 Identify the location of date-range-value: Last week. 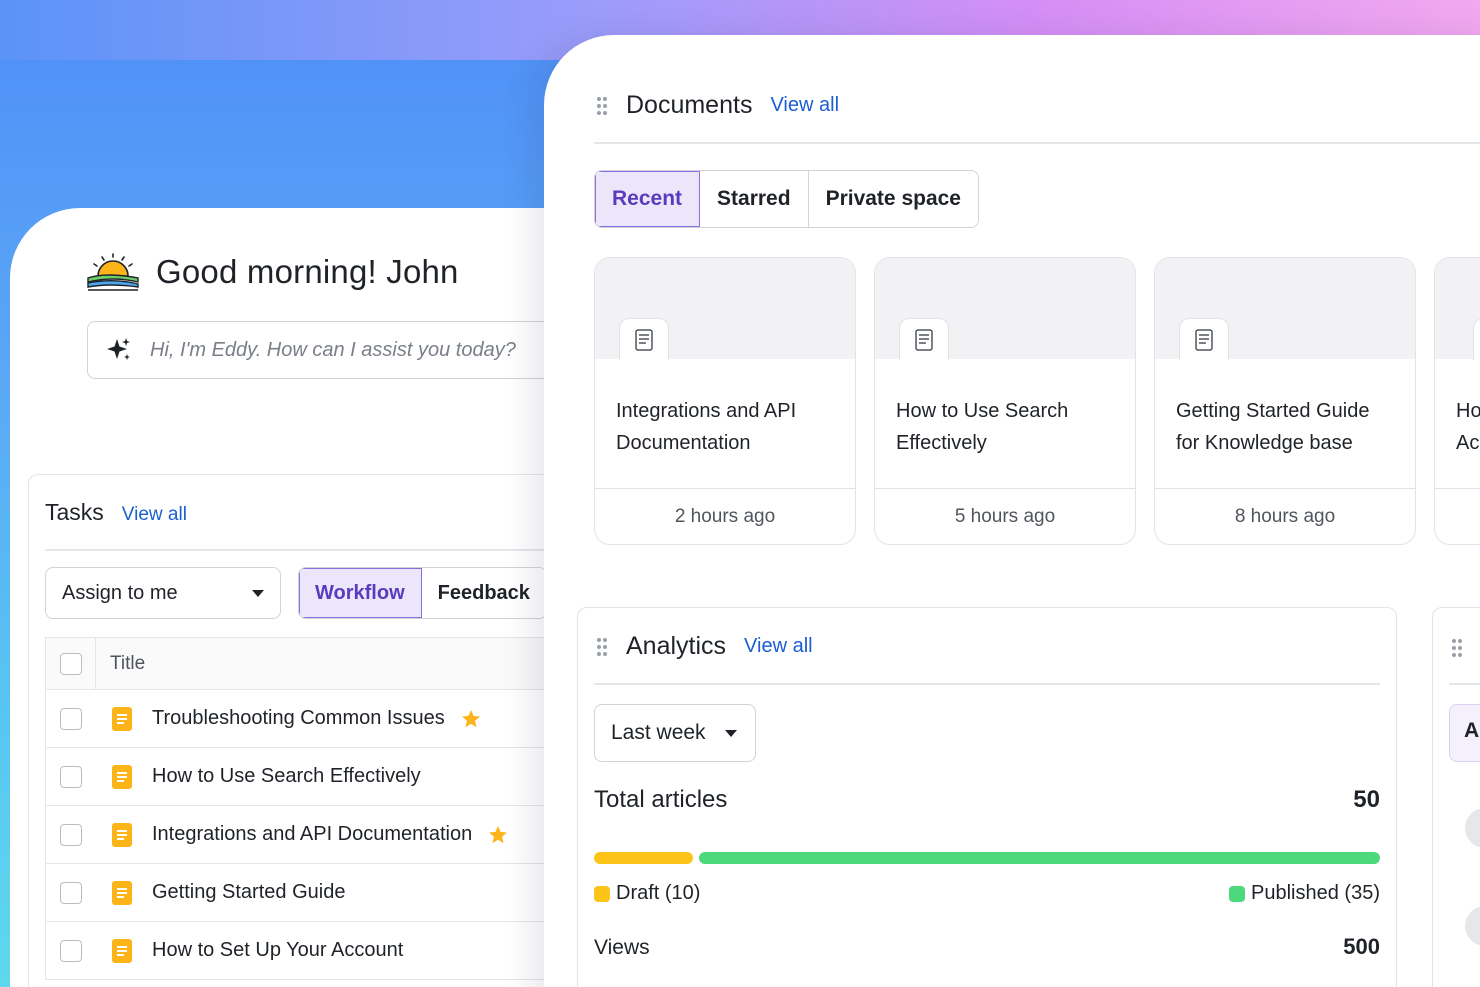
(658, 732).